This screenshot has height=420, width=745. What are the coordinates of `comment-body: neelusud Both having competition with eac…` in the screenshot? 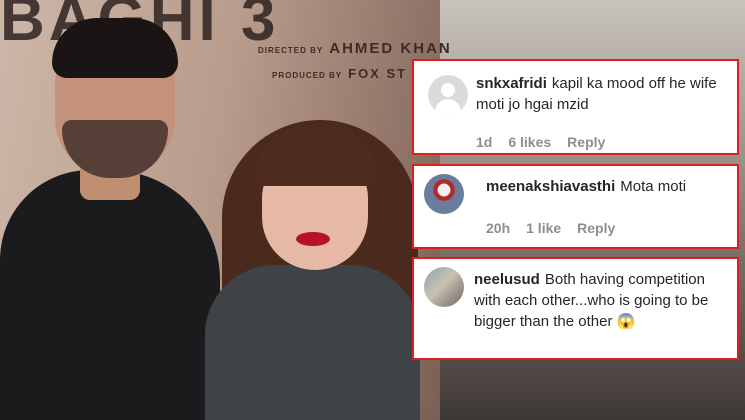 It's located at (599, 300).